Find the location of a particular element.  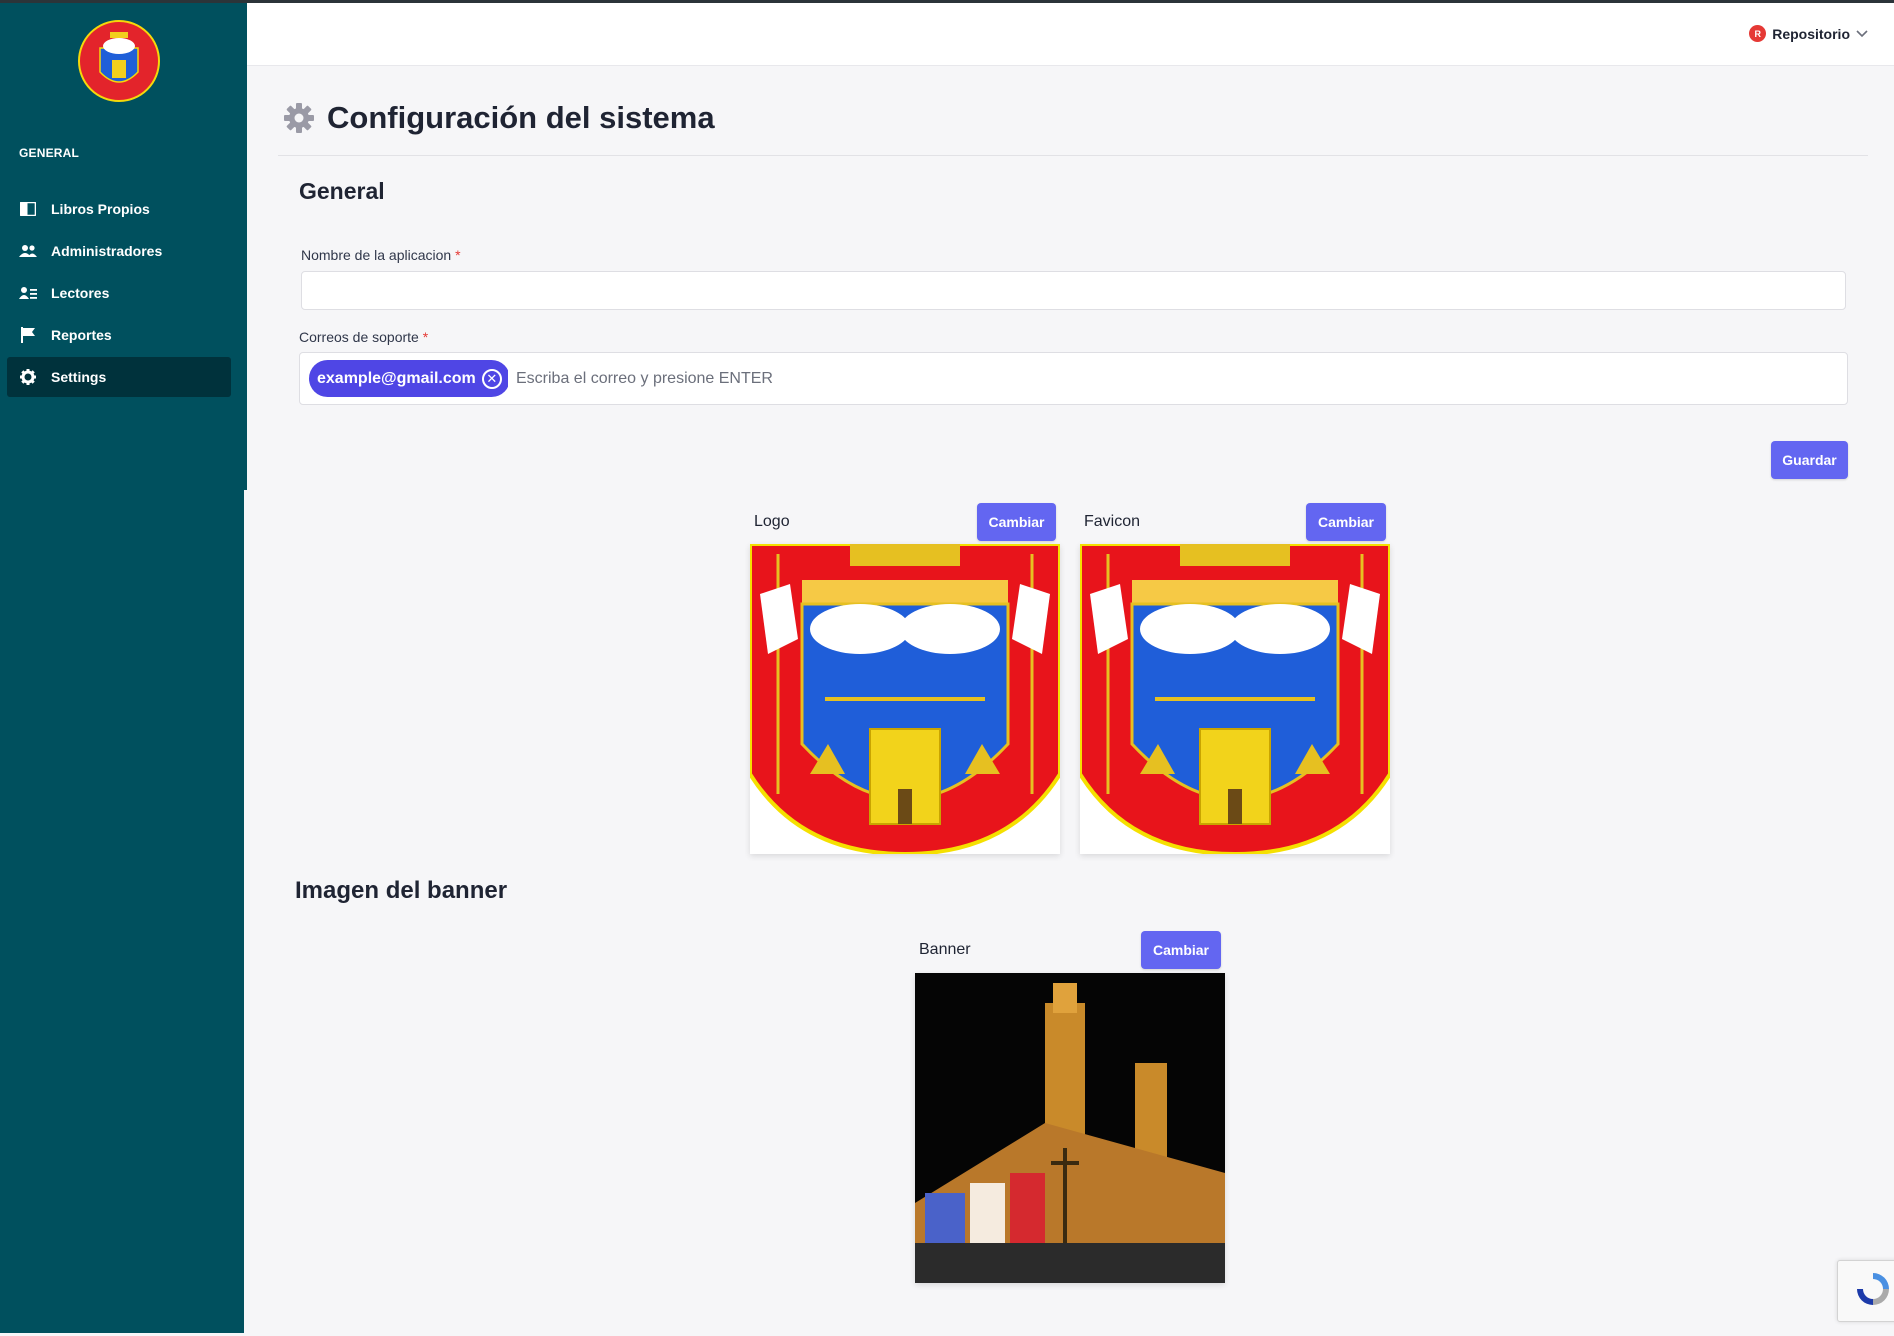

banner-label: Banner is located at coordinates (945, 949).